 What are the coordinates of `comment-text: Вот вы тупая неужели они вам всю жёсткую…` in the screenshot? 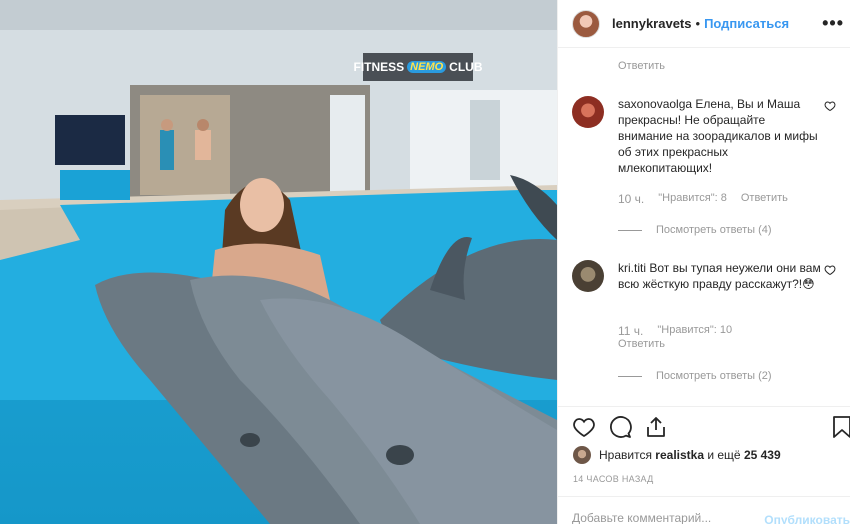 It's located at (719, 276).